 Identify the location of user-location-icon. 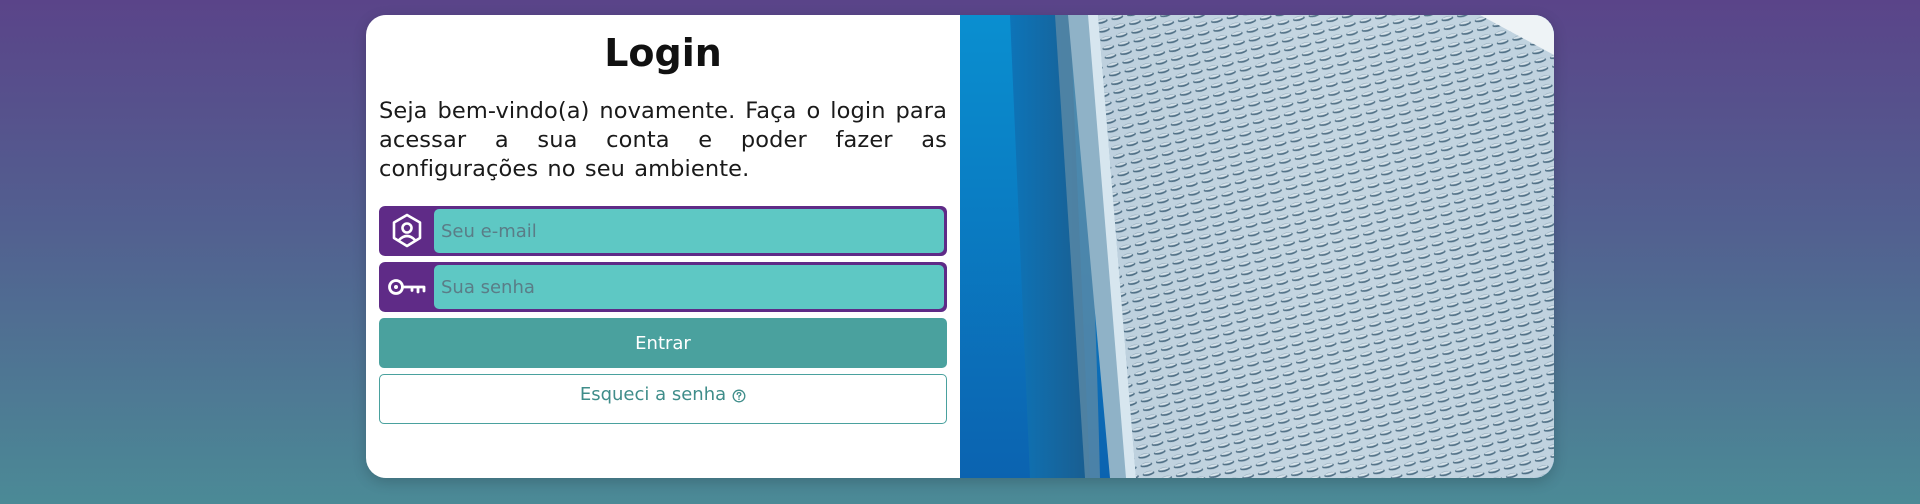
(406, 231).